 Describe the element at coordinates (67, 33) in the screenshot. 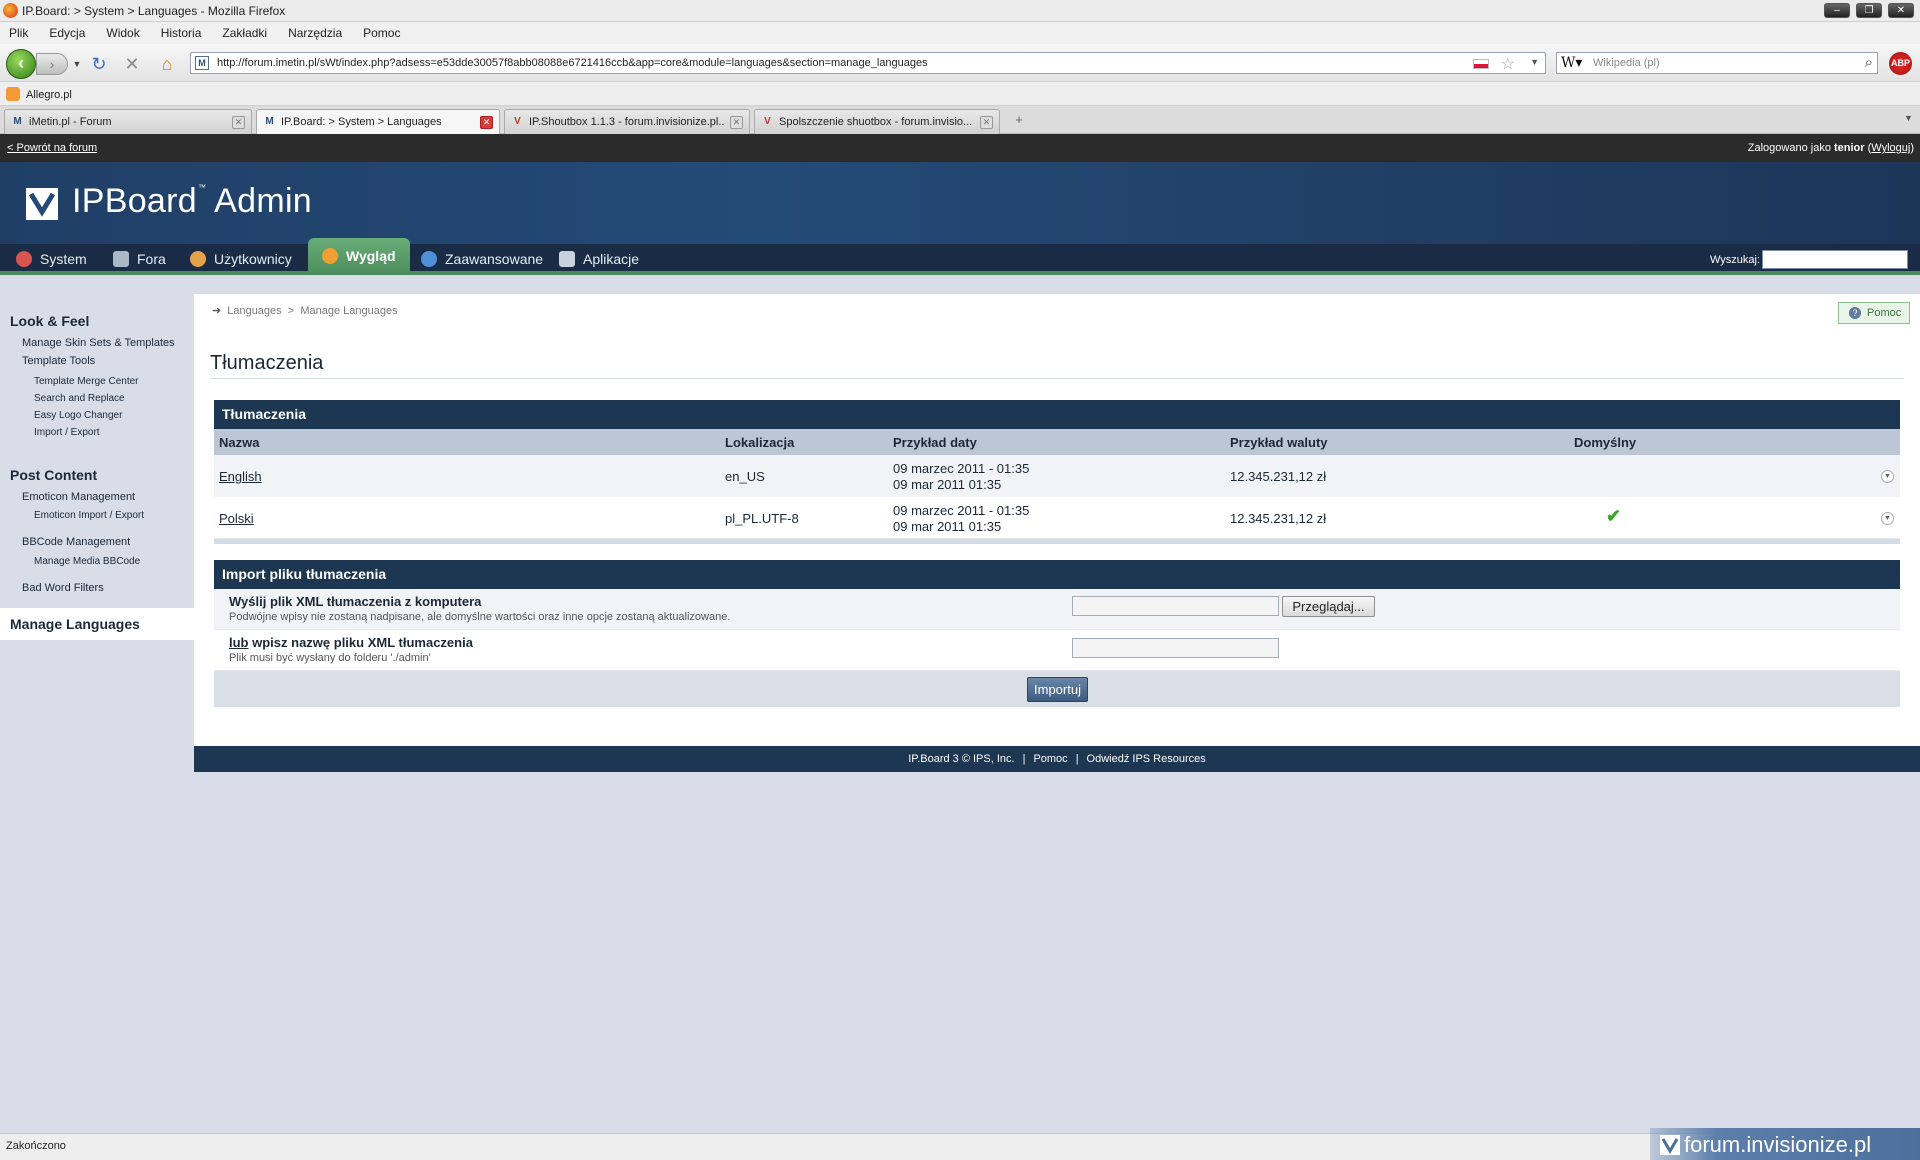

I see `menu-edit: Edycja` at that location.